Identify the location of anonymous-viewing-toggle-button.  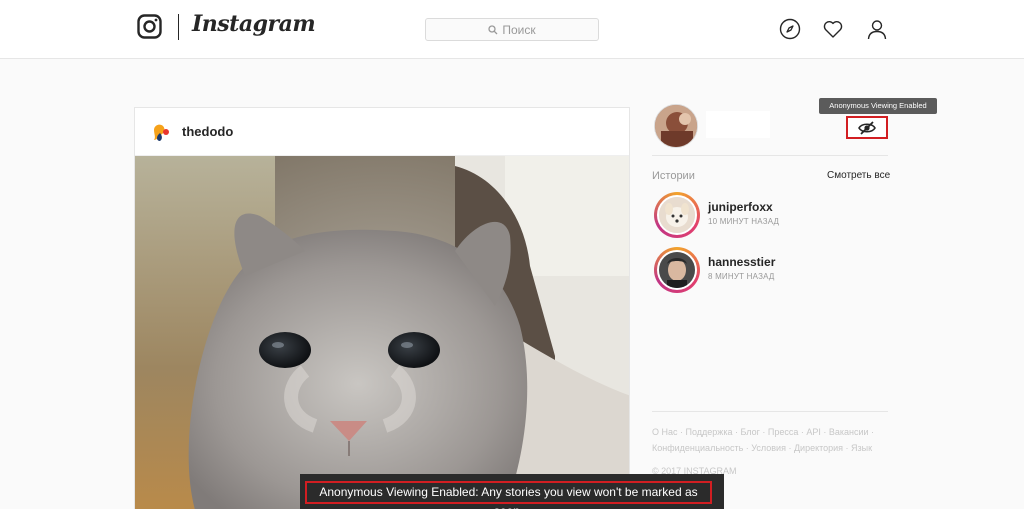
(867, 127).